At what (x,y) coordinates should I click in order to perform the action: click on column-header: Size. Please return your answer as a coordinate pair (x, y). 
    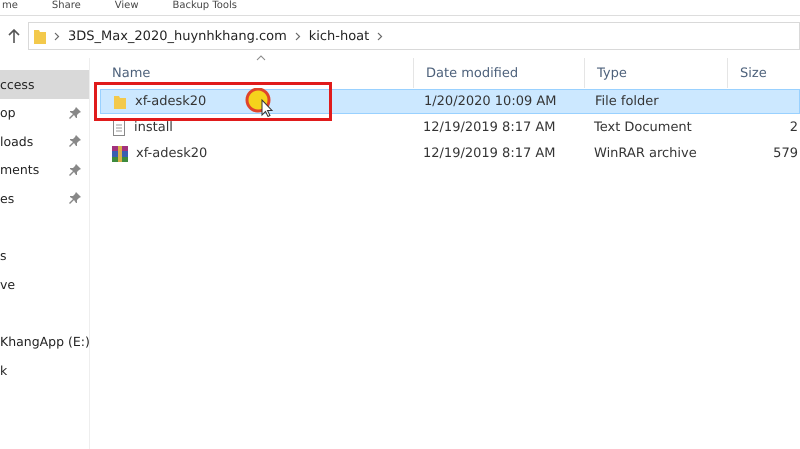
    Looking at the image, I should click on (763, 73).